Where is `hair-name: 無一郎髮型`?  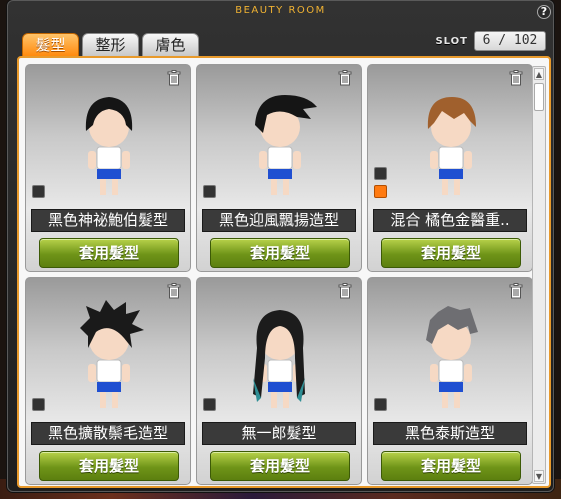 hair-name: 無一郎髮型 is located at coordinates (279, 433).